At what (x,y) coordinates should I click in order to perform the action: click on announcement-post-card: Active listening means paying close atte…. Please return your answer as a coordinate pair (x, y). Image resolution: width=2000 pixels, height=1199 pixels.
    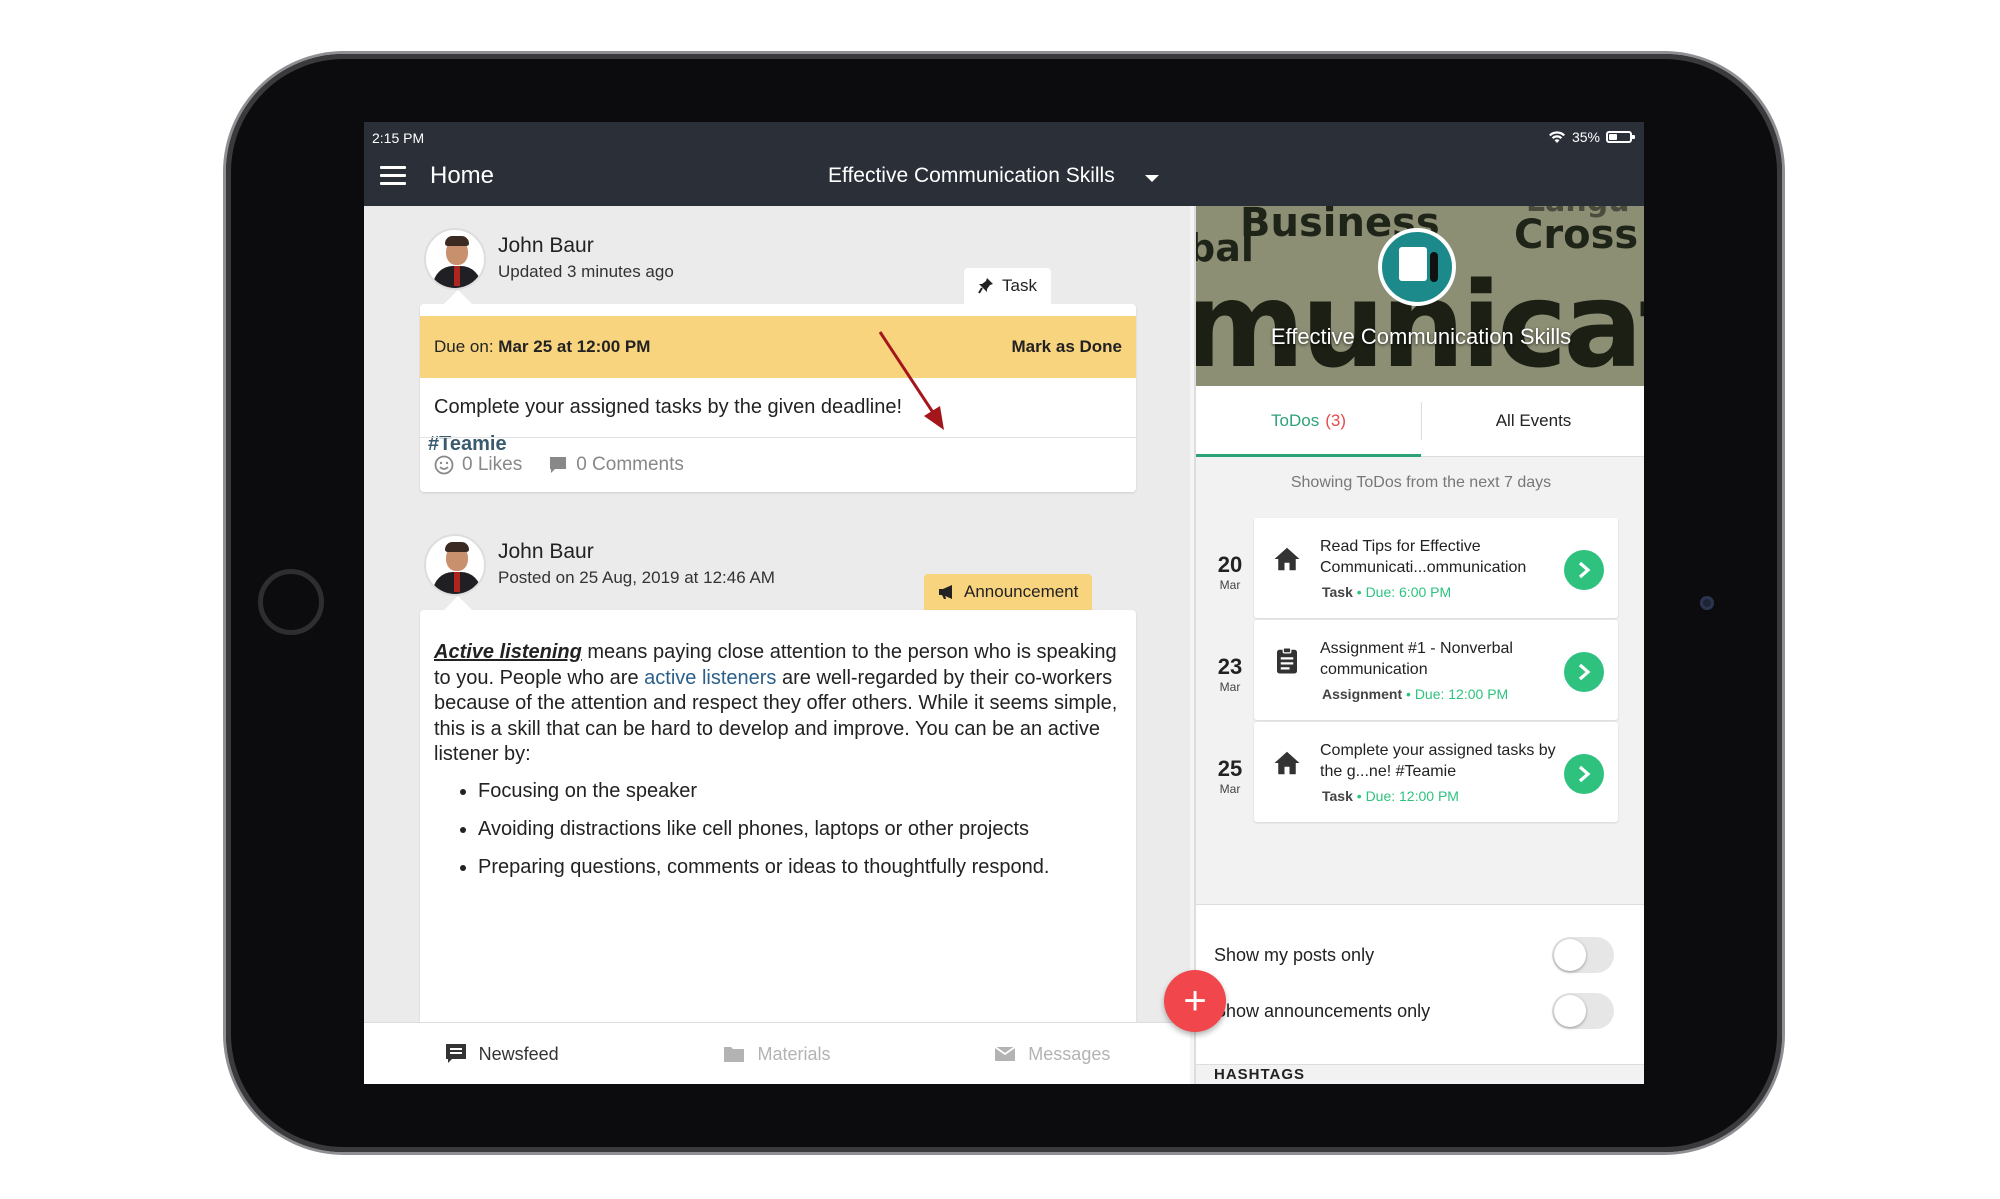
    Looking at the image, I should click on (778, 809).